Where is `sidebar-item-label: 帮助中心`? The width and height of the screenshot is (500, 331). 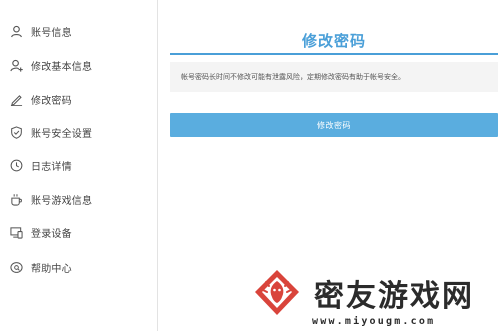 sidebar-item-label: 帮助中心 is located at coordinates (51, 269).